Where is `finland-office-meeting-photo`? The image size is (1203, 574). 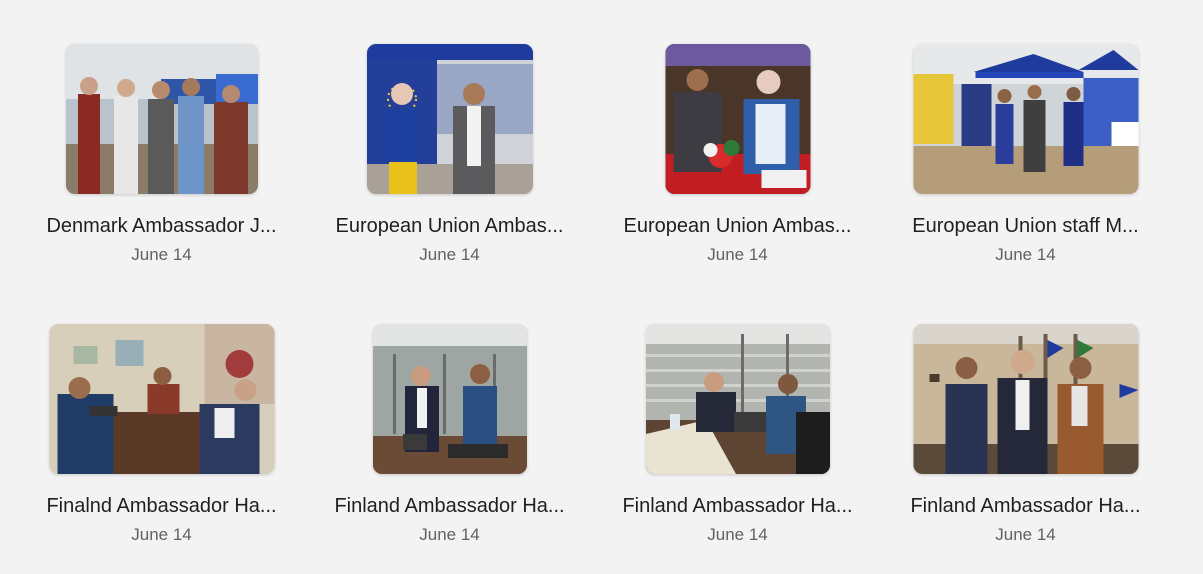
finland-office-meeting-photo is located at coordinates (161, 399).